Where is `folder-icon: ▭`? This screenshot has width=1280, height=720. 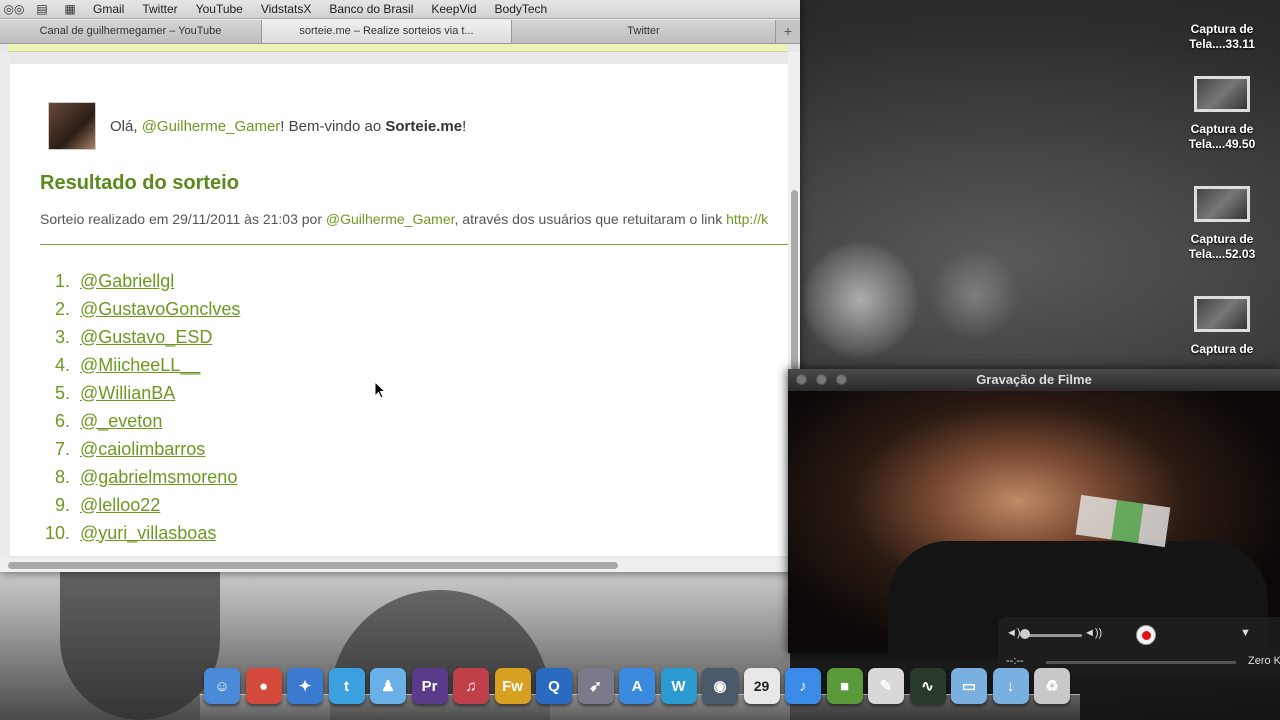 folder-icon: ▭ is located at coordinates (969, 686).